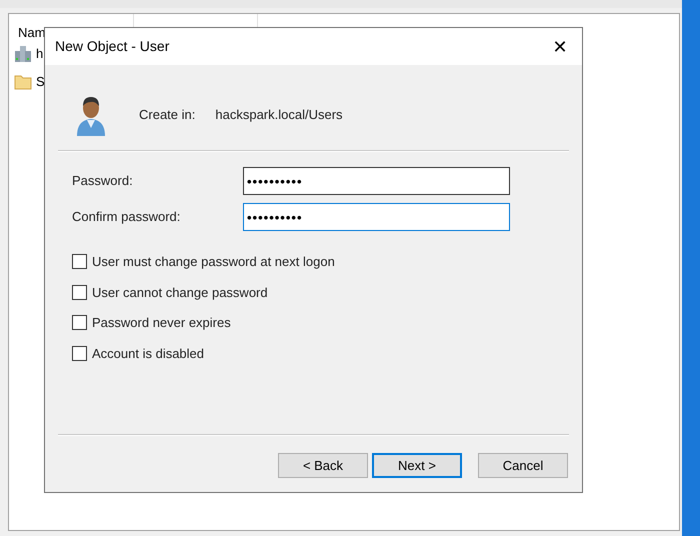 This screenshot has height=536, width=700. I want to click on field-label: Confirm password:, so click(127, 217).